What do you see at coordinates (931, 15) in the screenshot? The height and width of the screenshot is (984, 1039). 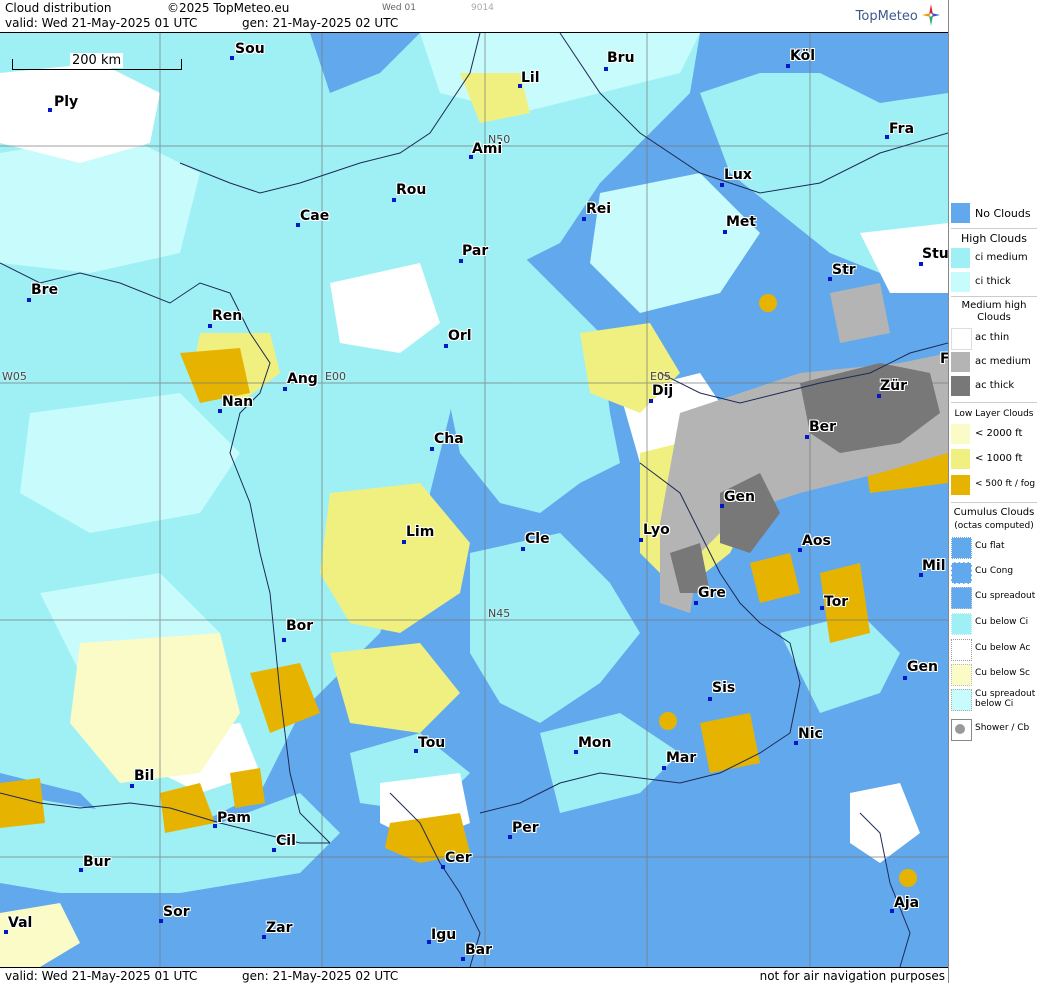 I see `compass-icon` at bounding box center [931, 15].